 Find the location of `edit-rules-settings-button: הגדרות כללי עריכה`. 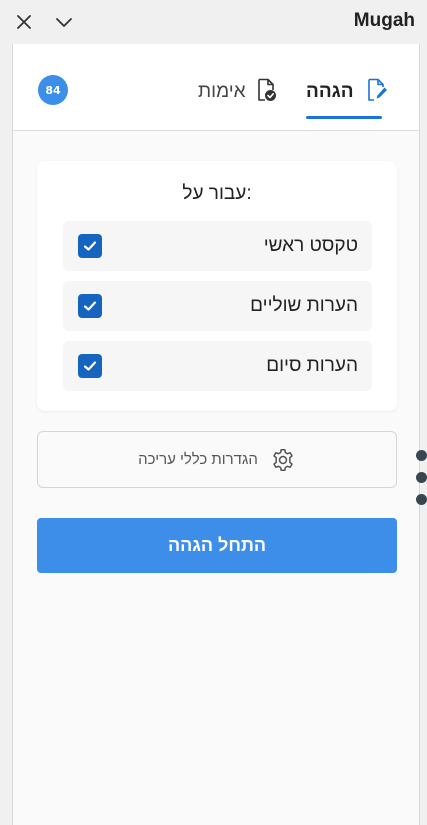

edit-rules-settings-button: הגדרות כללי עריכה is located at coordinates (217, 459).